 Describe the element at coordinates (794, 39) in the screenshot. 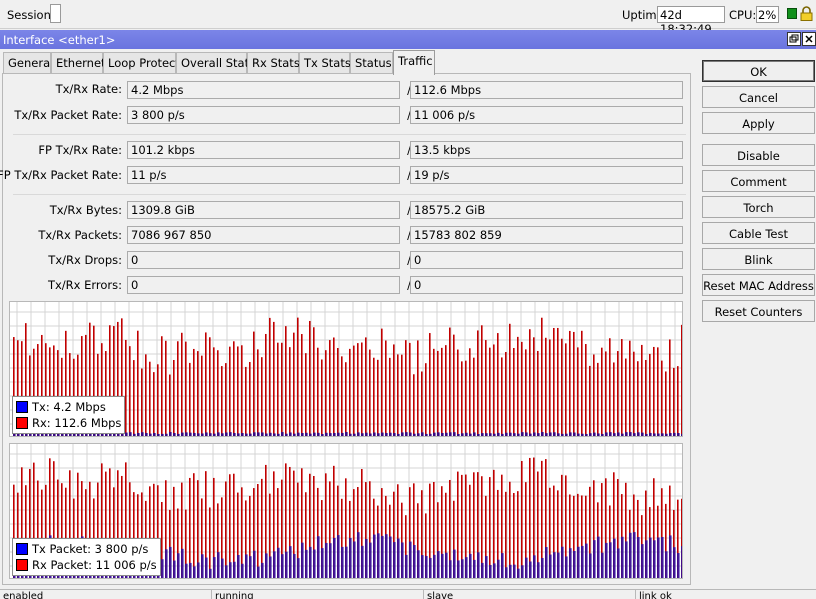

I see `restore-window-icon` at that location.